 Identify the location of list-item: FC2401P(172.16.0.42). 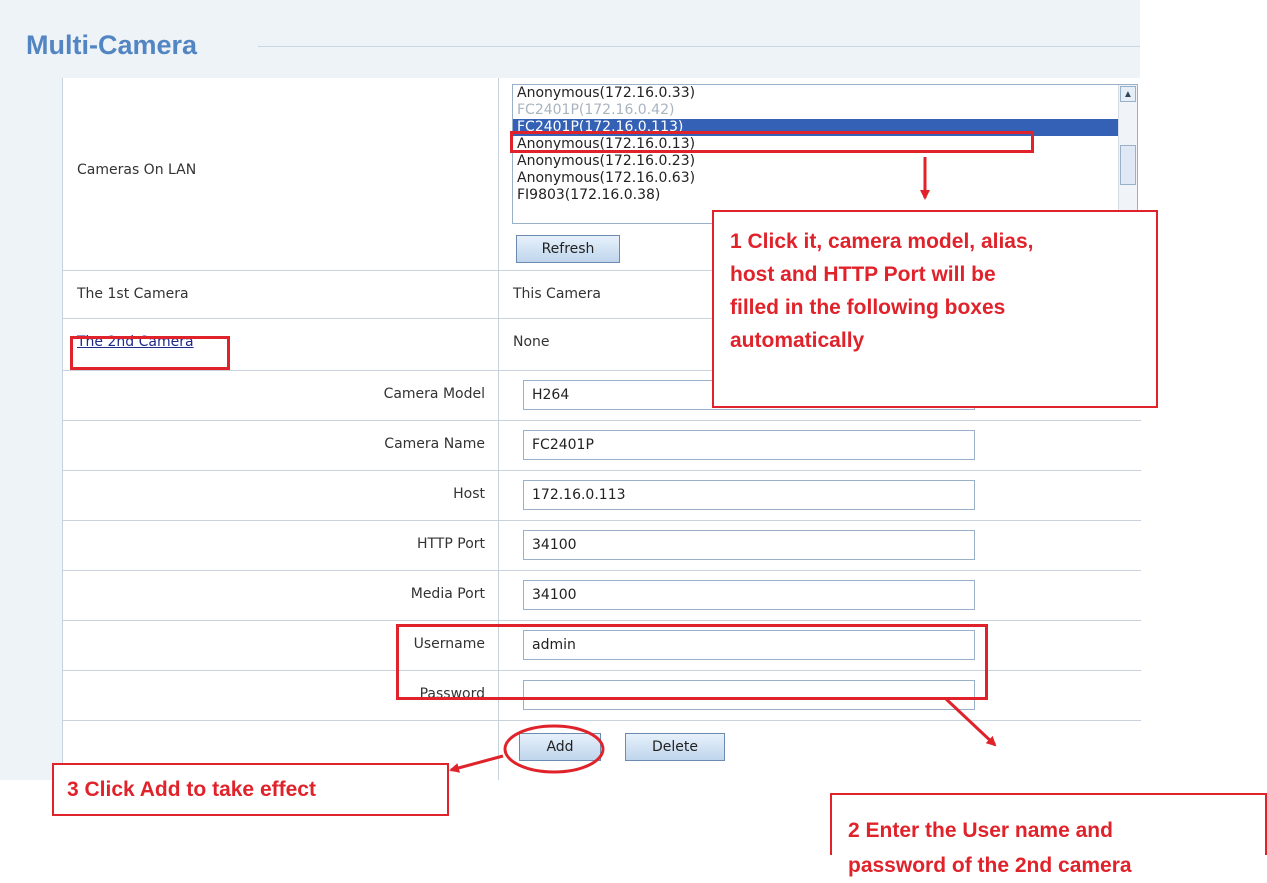
(825, 110).